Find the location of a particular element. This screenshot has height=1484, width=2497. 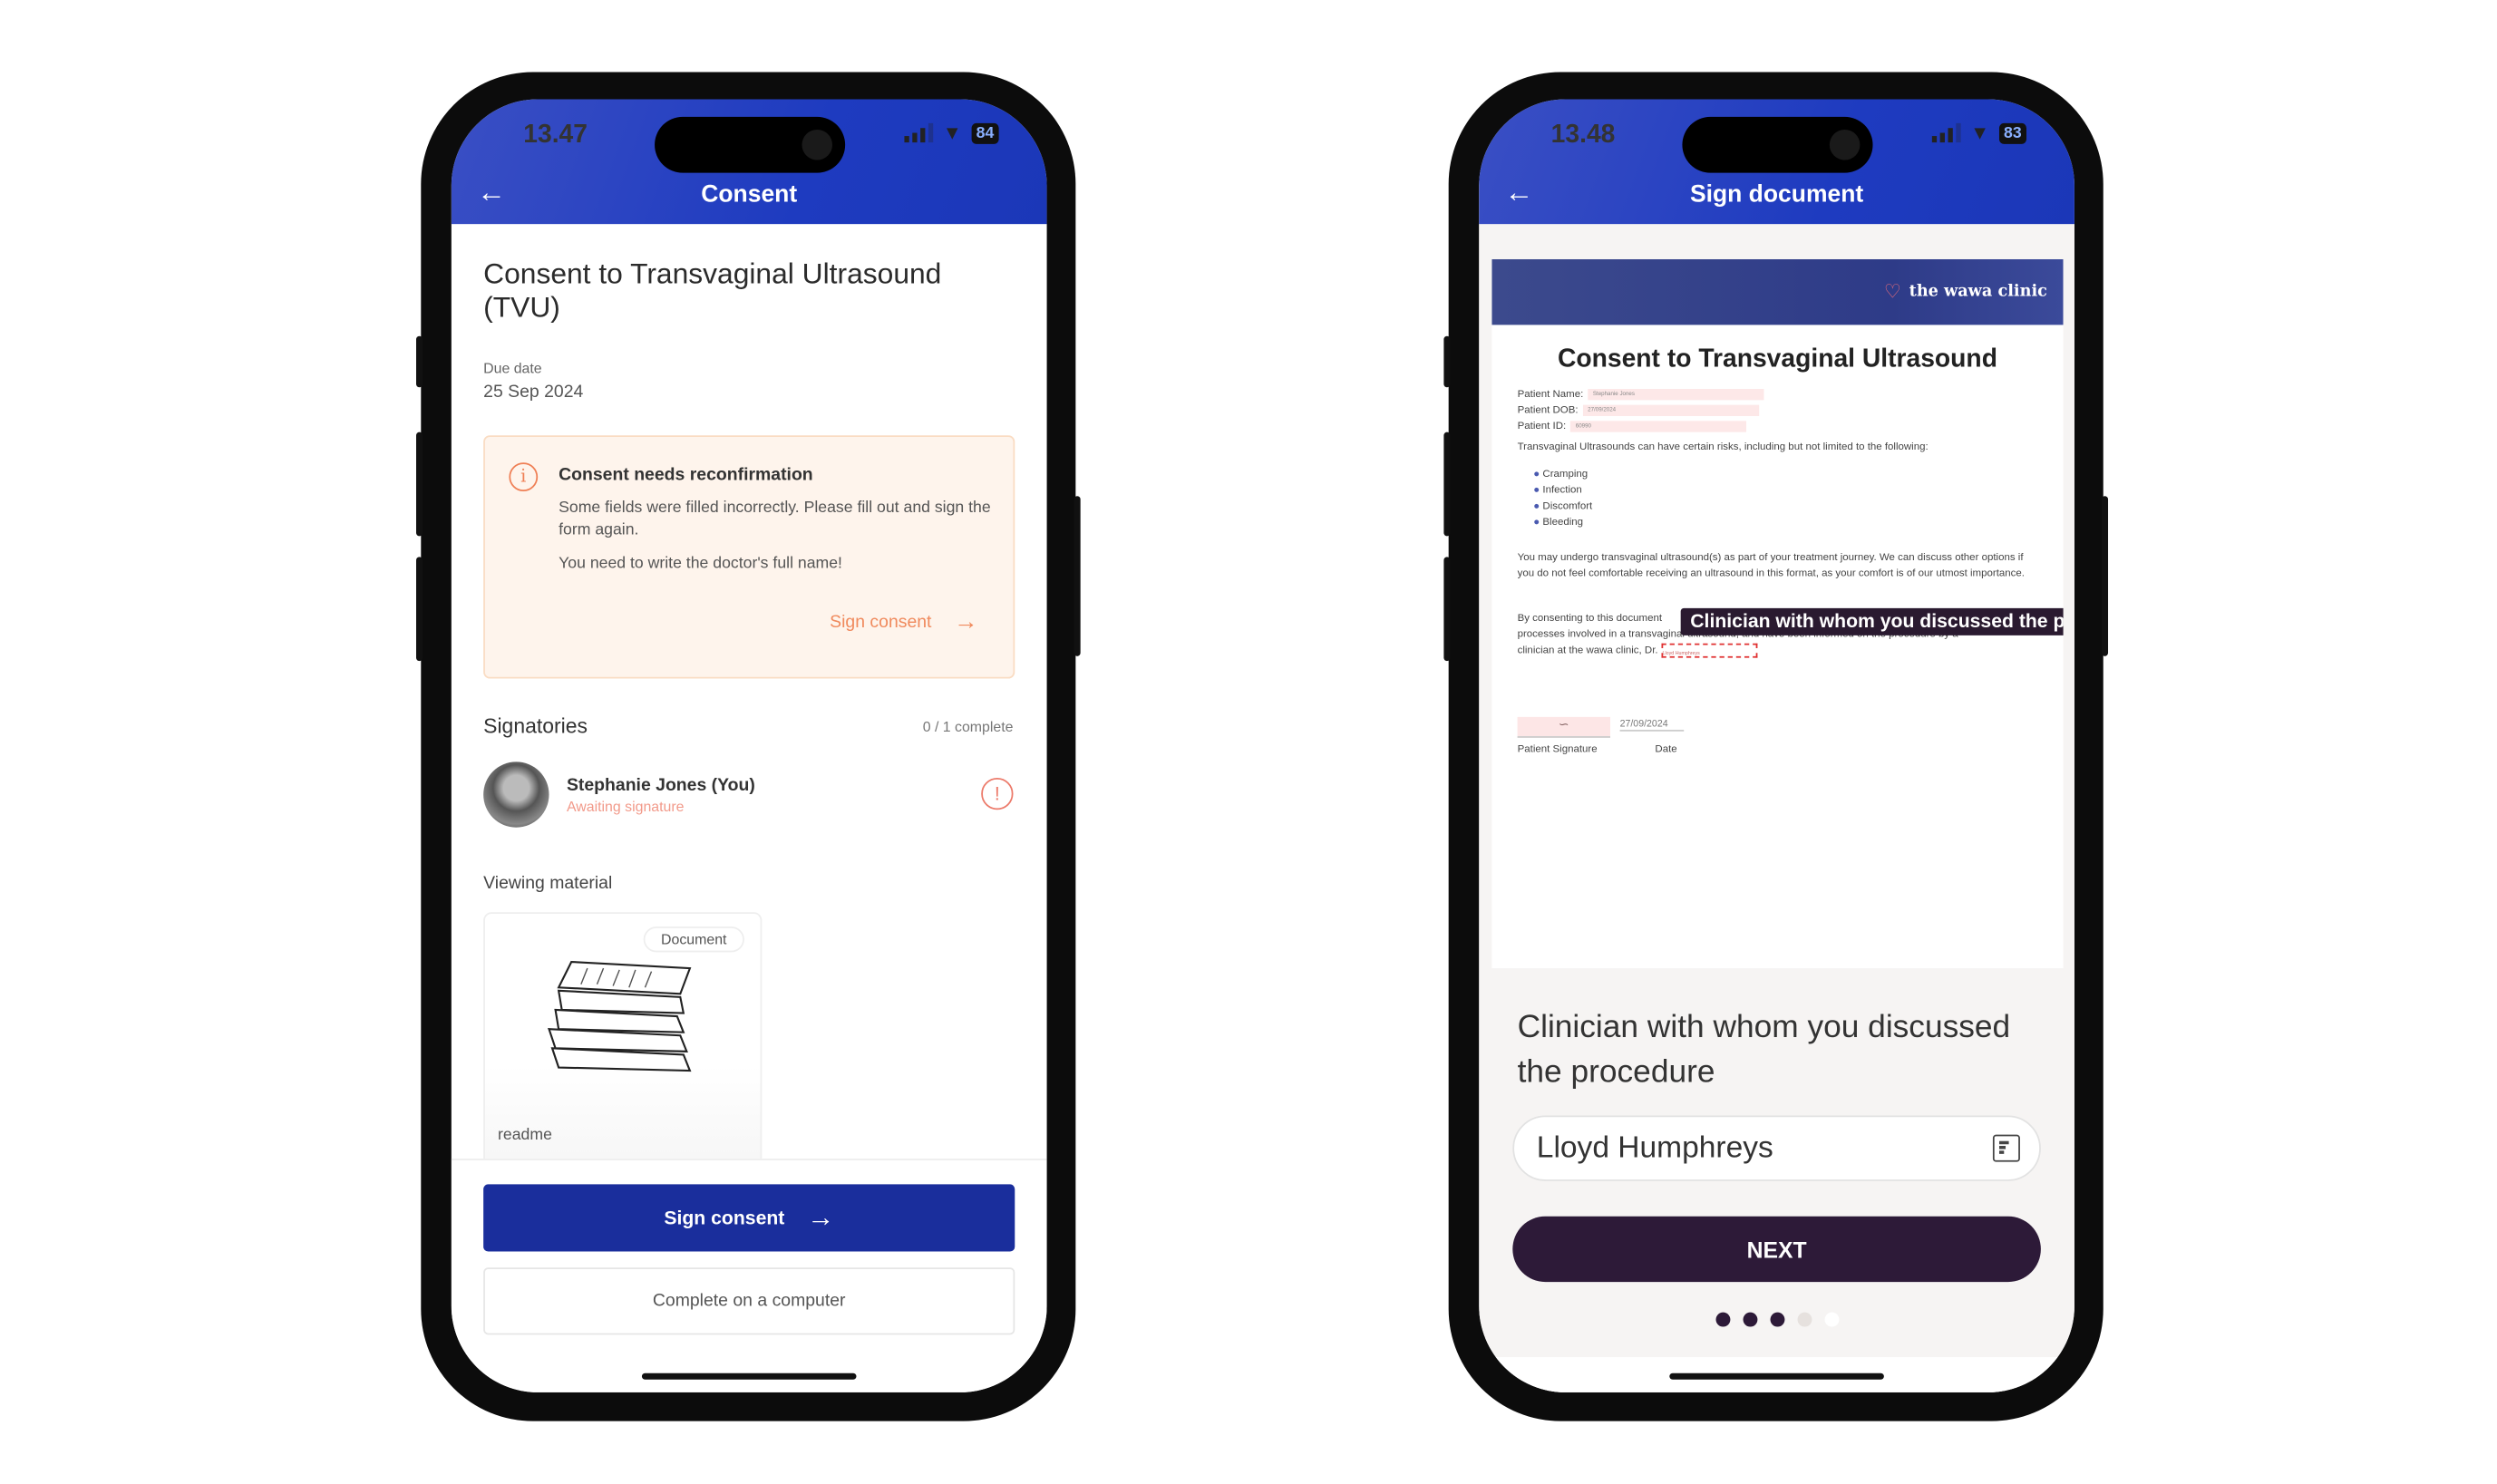

header-title: Consent is located at coordinates (749, 194).